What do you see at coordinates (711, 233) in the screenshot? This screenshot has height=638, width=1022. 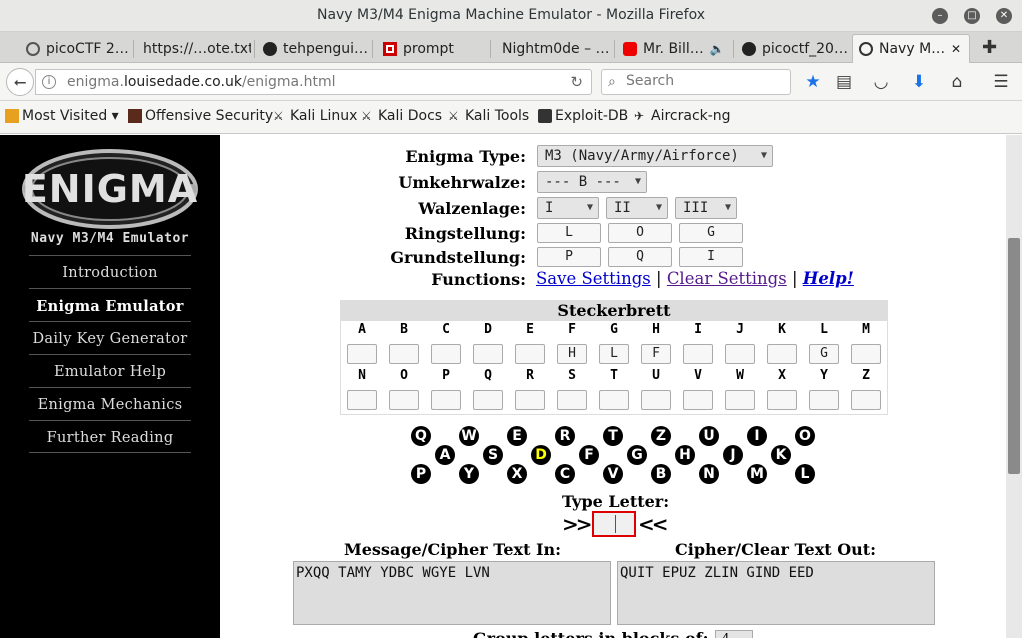 I see `ring-setting-3: G` at bounding box center [711, 233].